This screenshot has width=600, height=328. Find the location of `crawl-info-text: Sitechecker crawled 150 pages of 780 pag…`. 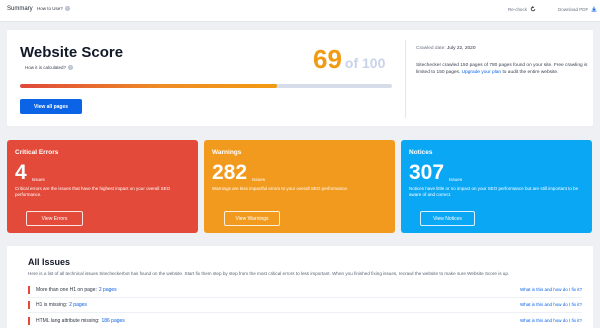

crawl-info-text: Sitechecker crawled 150 pages of 780 pag… is located at coordinates (506, 70).